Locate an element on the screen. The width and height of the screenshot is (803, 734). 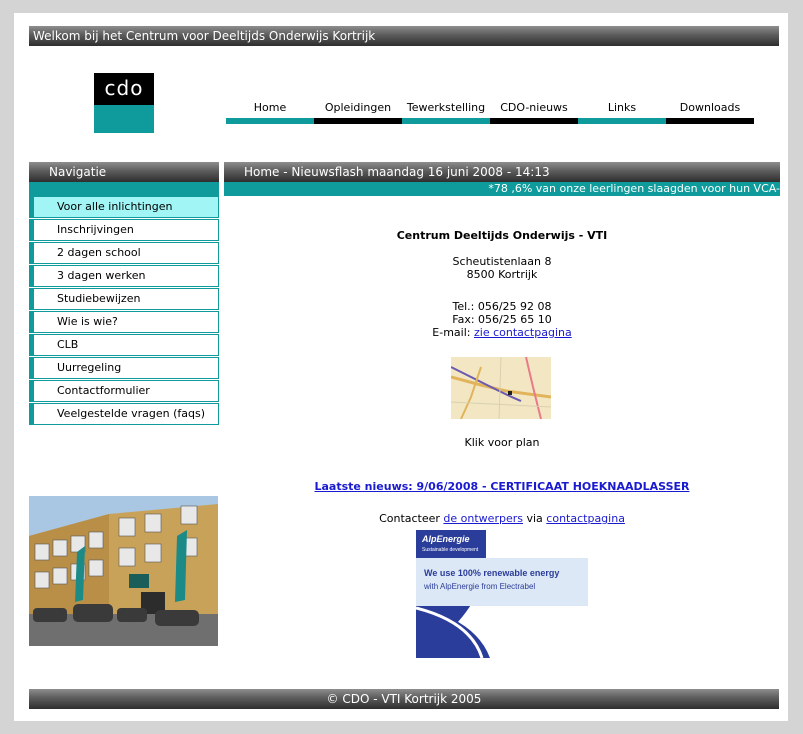
address-city: 8500 Kortrijk is located at coordinates (502, 274).